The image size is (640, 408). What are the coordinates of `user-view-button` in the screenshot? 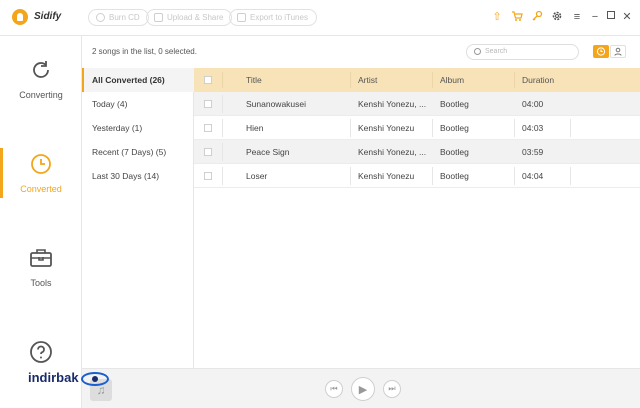 It's located at (618, 51).